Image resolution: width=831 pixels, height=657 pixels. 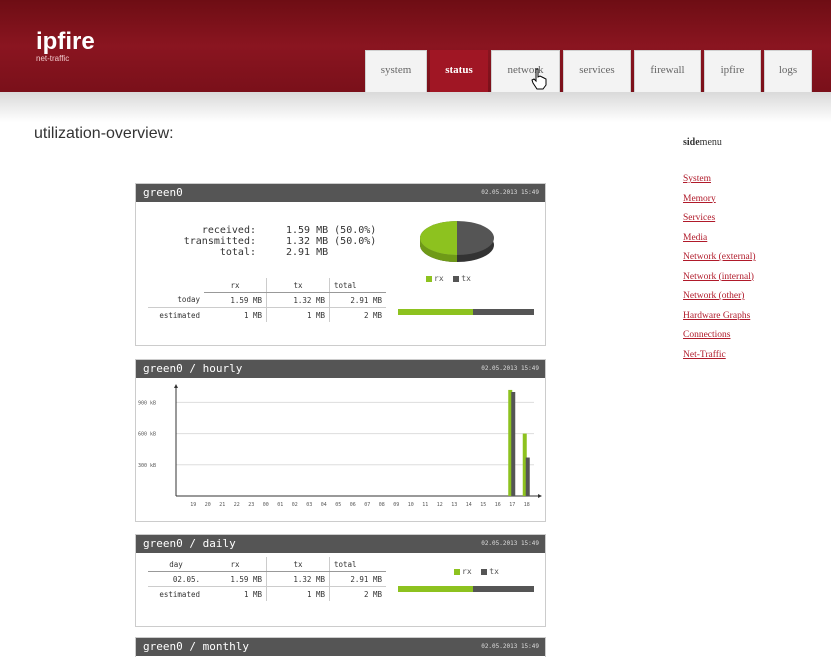 What do you see at coordinates (295, 505) in the screenshot?
I see `x-tick-label: 02` at bounding box center [295, 505].